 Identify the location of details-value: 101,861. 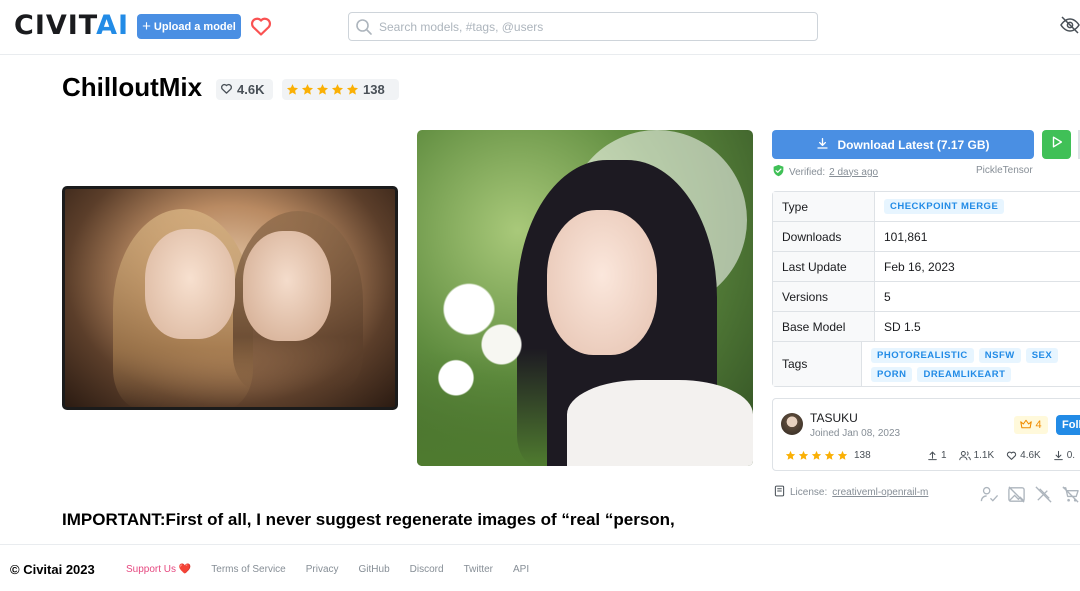
(906, 236).